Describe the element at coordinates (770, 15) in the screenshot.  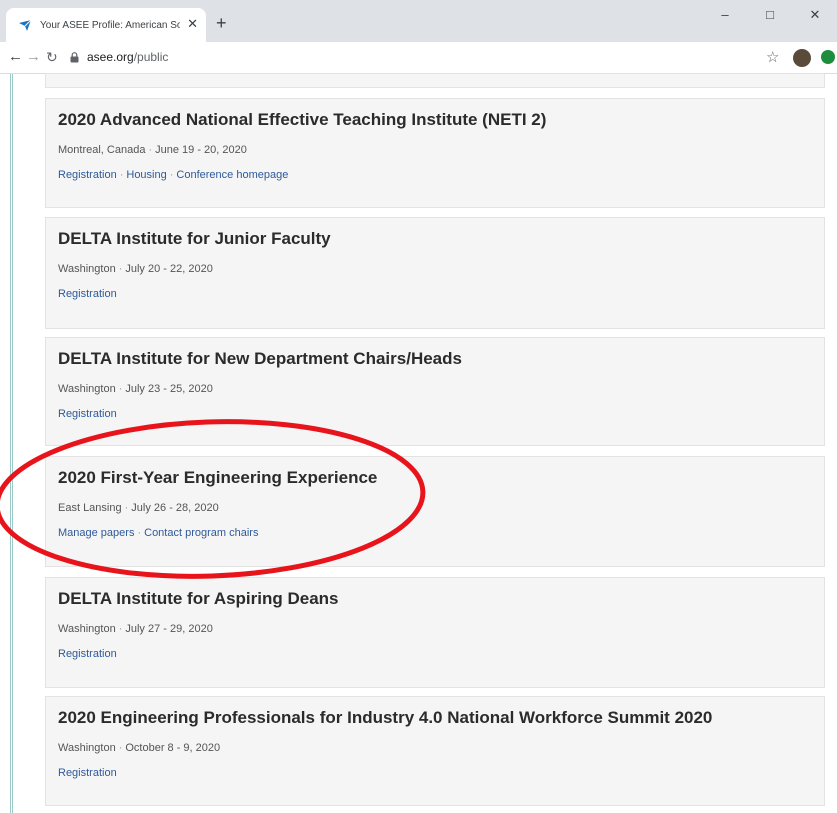
I see `maximize-button: □` at that location.